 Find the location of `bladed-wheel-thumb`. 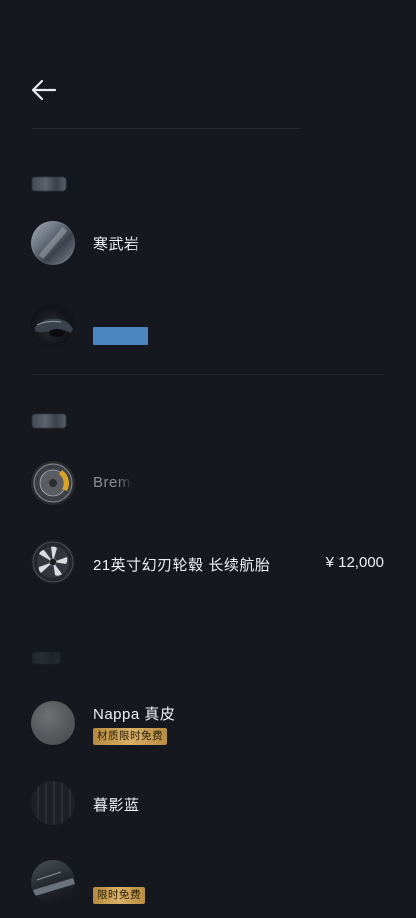

bladed-wheel-thumb is located at coordinates (53, 562).